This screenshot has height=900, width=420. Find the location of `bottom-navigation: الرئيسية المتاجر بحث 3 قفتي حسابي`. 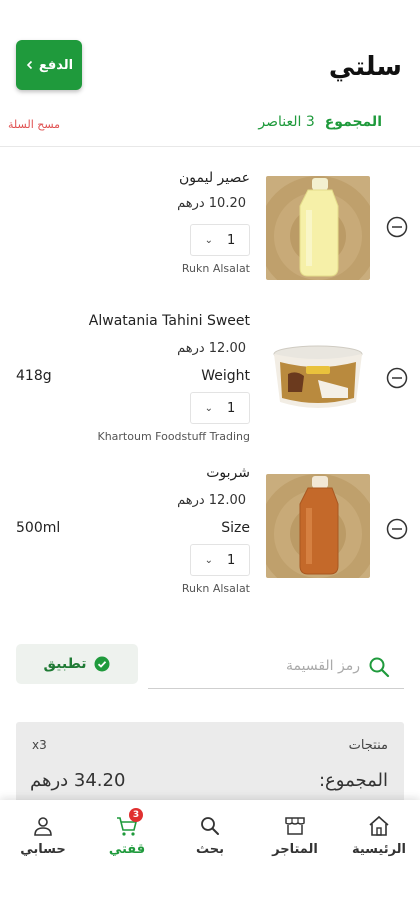

bottom-navigation: الرئيسية المتاجر بحث 3 قفتي حسابي is located at coordinates (210, 850).